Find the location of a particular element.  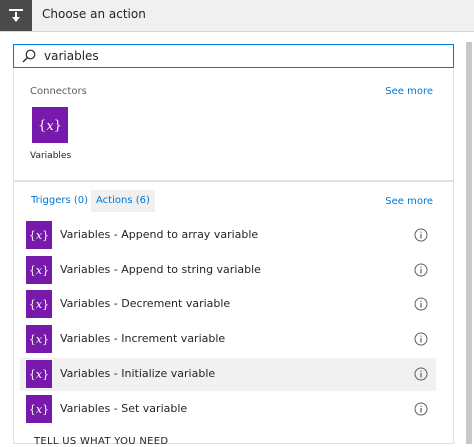

connectors-see-more-link: See more is located at coordinates (409, 91).